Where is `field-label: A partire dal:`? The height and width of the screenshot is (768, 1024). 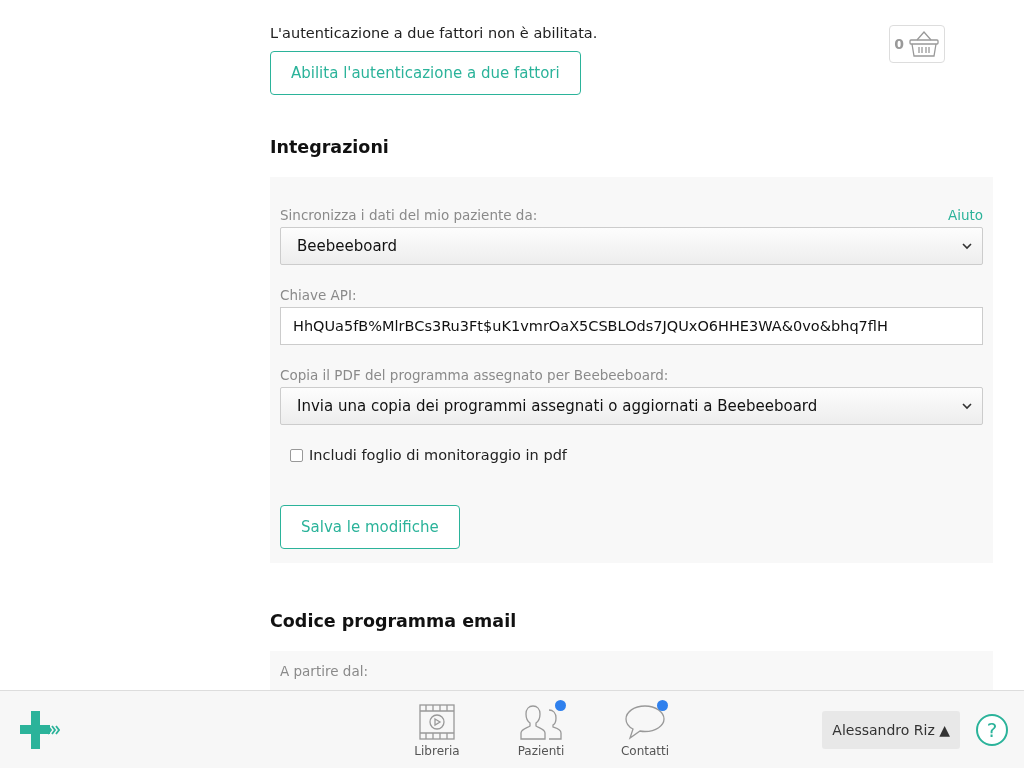
field-label: A partire dal: is located at coordinates (324, 671).